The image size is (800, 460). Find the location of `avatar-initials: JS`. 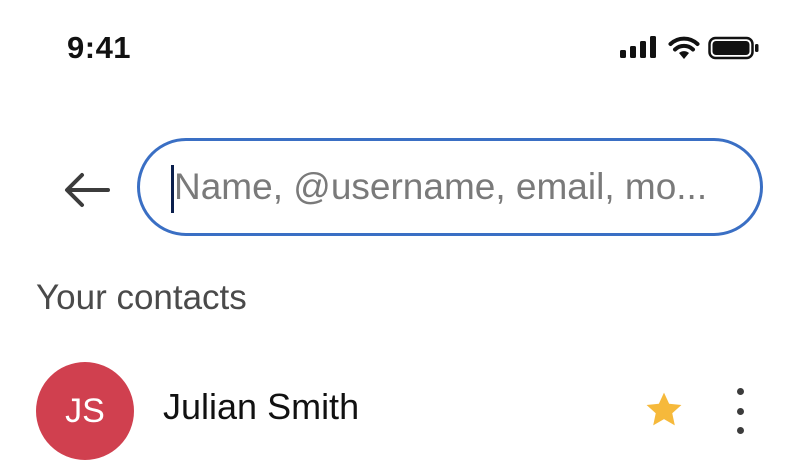

avatar-initials: JS is located at coordinates (85, 410).